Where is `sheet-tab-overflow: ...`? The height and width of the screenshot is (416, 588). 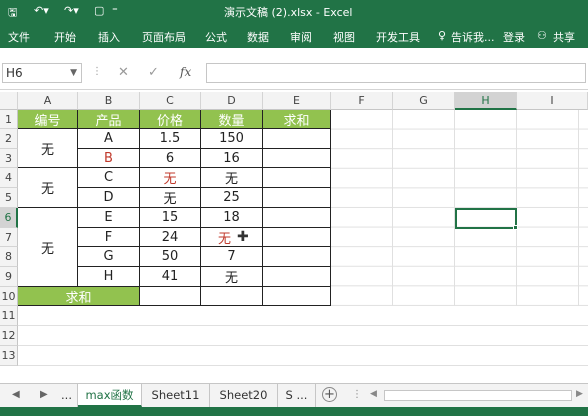 sheet-tab-overflow: ... is located at coordinates (67, 395).